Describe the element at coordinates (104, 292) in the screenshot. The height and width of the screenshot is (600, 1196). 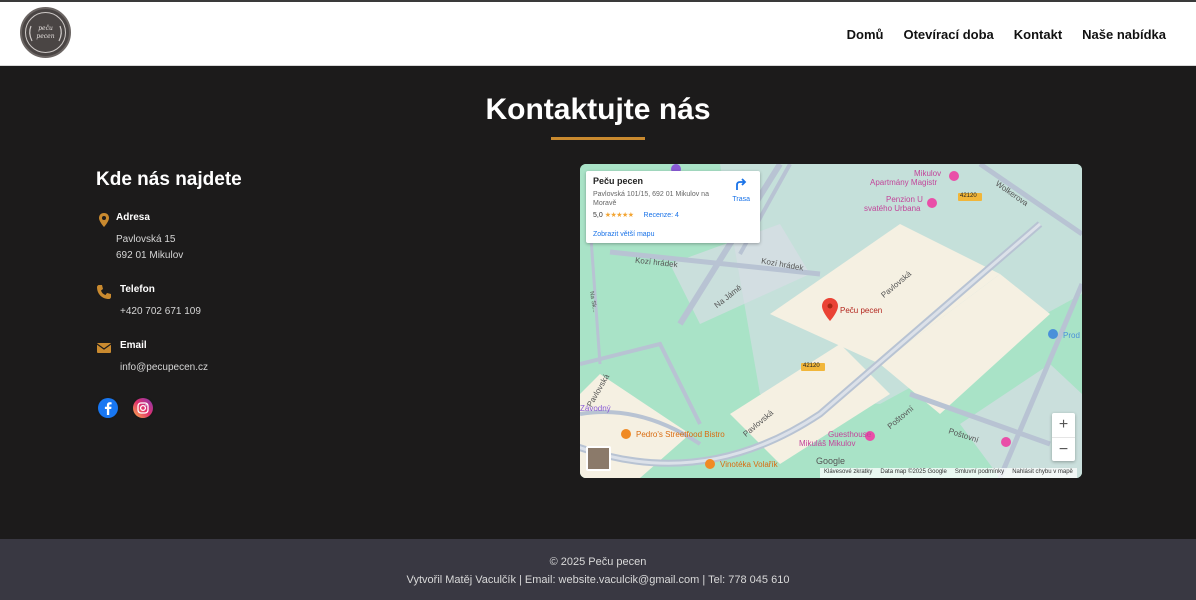
I see `phone-icon` at that location.